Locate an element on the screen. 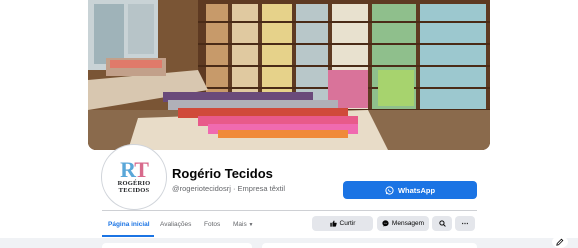 This screenshot has height=248, width=578. whatsapp-icon is located at coordinates (389, 190).